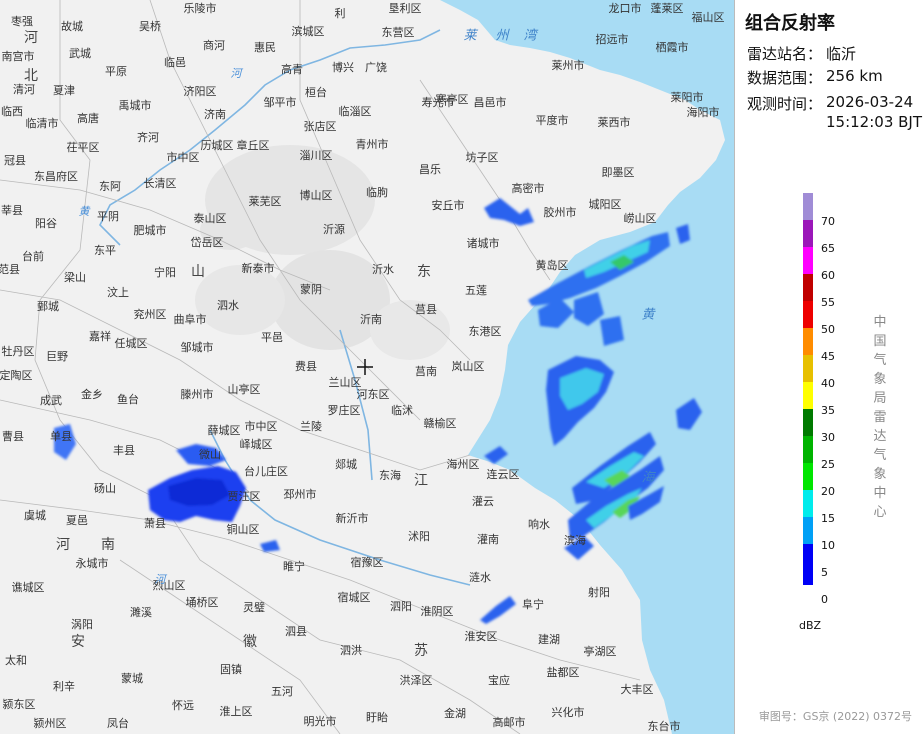 The image size is (924, 734). Describe the element at coordinates (88, 118) in the screenshot. I see `city-label: 高唐` at that location.